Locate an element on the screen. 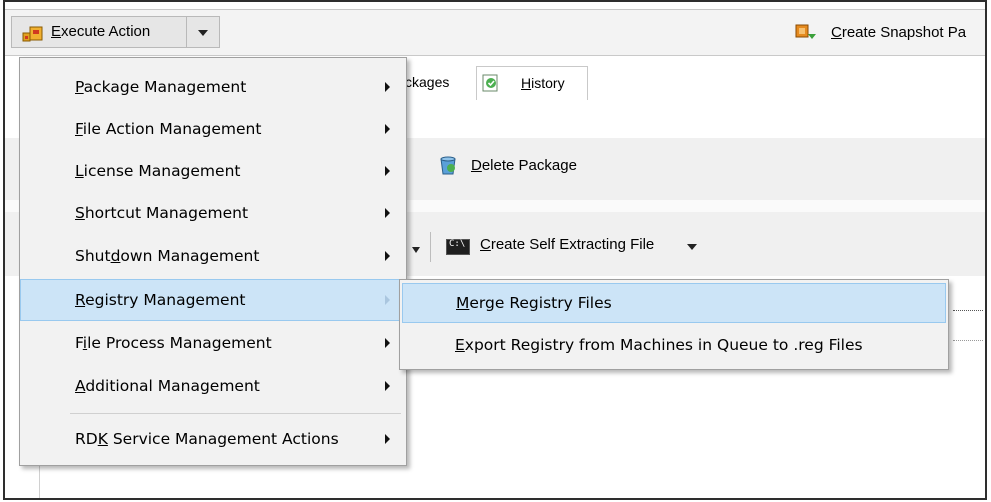 The width and height of the screenshot is (991, 502). menu-item-file-process-management: File Process Management is located at coordinates (213, 344).